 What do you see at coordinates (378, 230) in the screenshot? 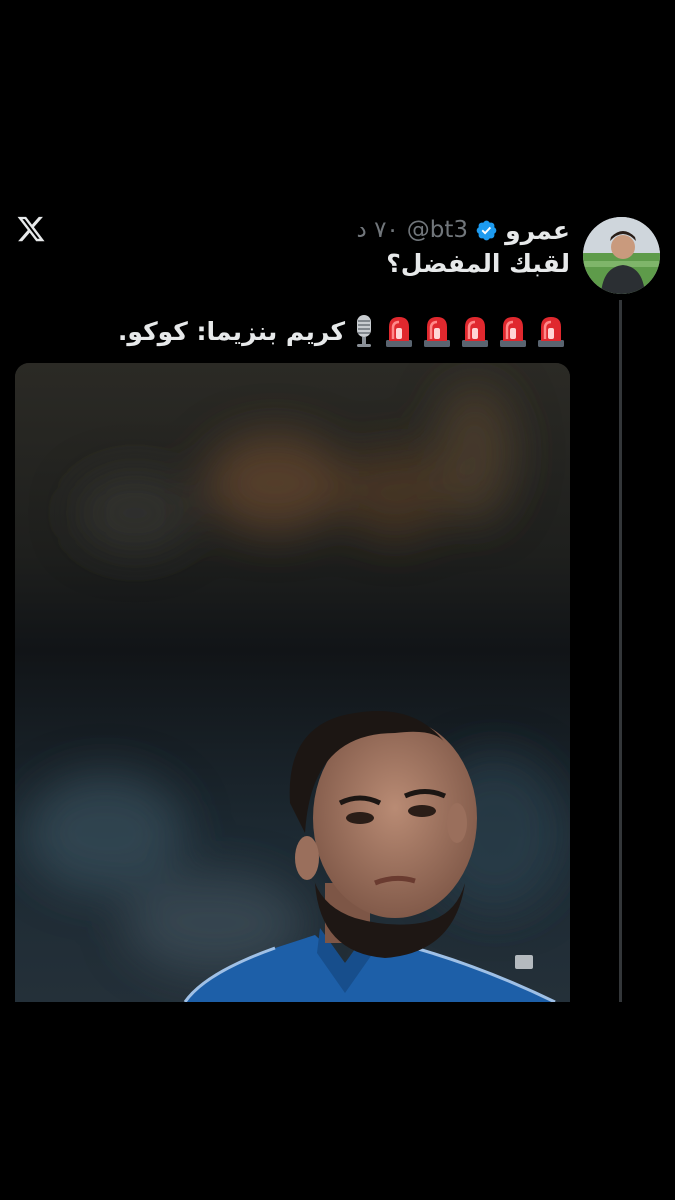
I see `timestamp: ٧٠ د` at bounding box center [378, 230].